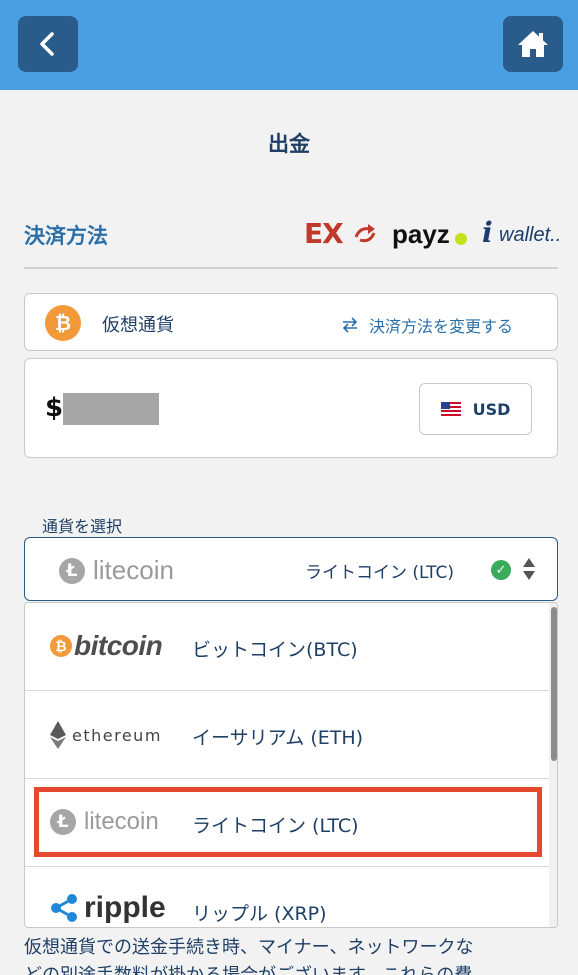  I want to click on chevron-left-icon, so click(47, 44).